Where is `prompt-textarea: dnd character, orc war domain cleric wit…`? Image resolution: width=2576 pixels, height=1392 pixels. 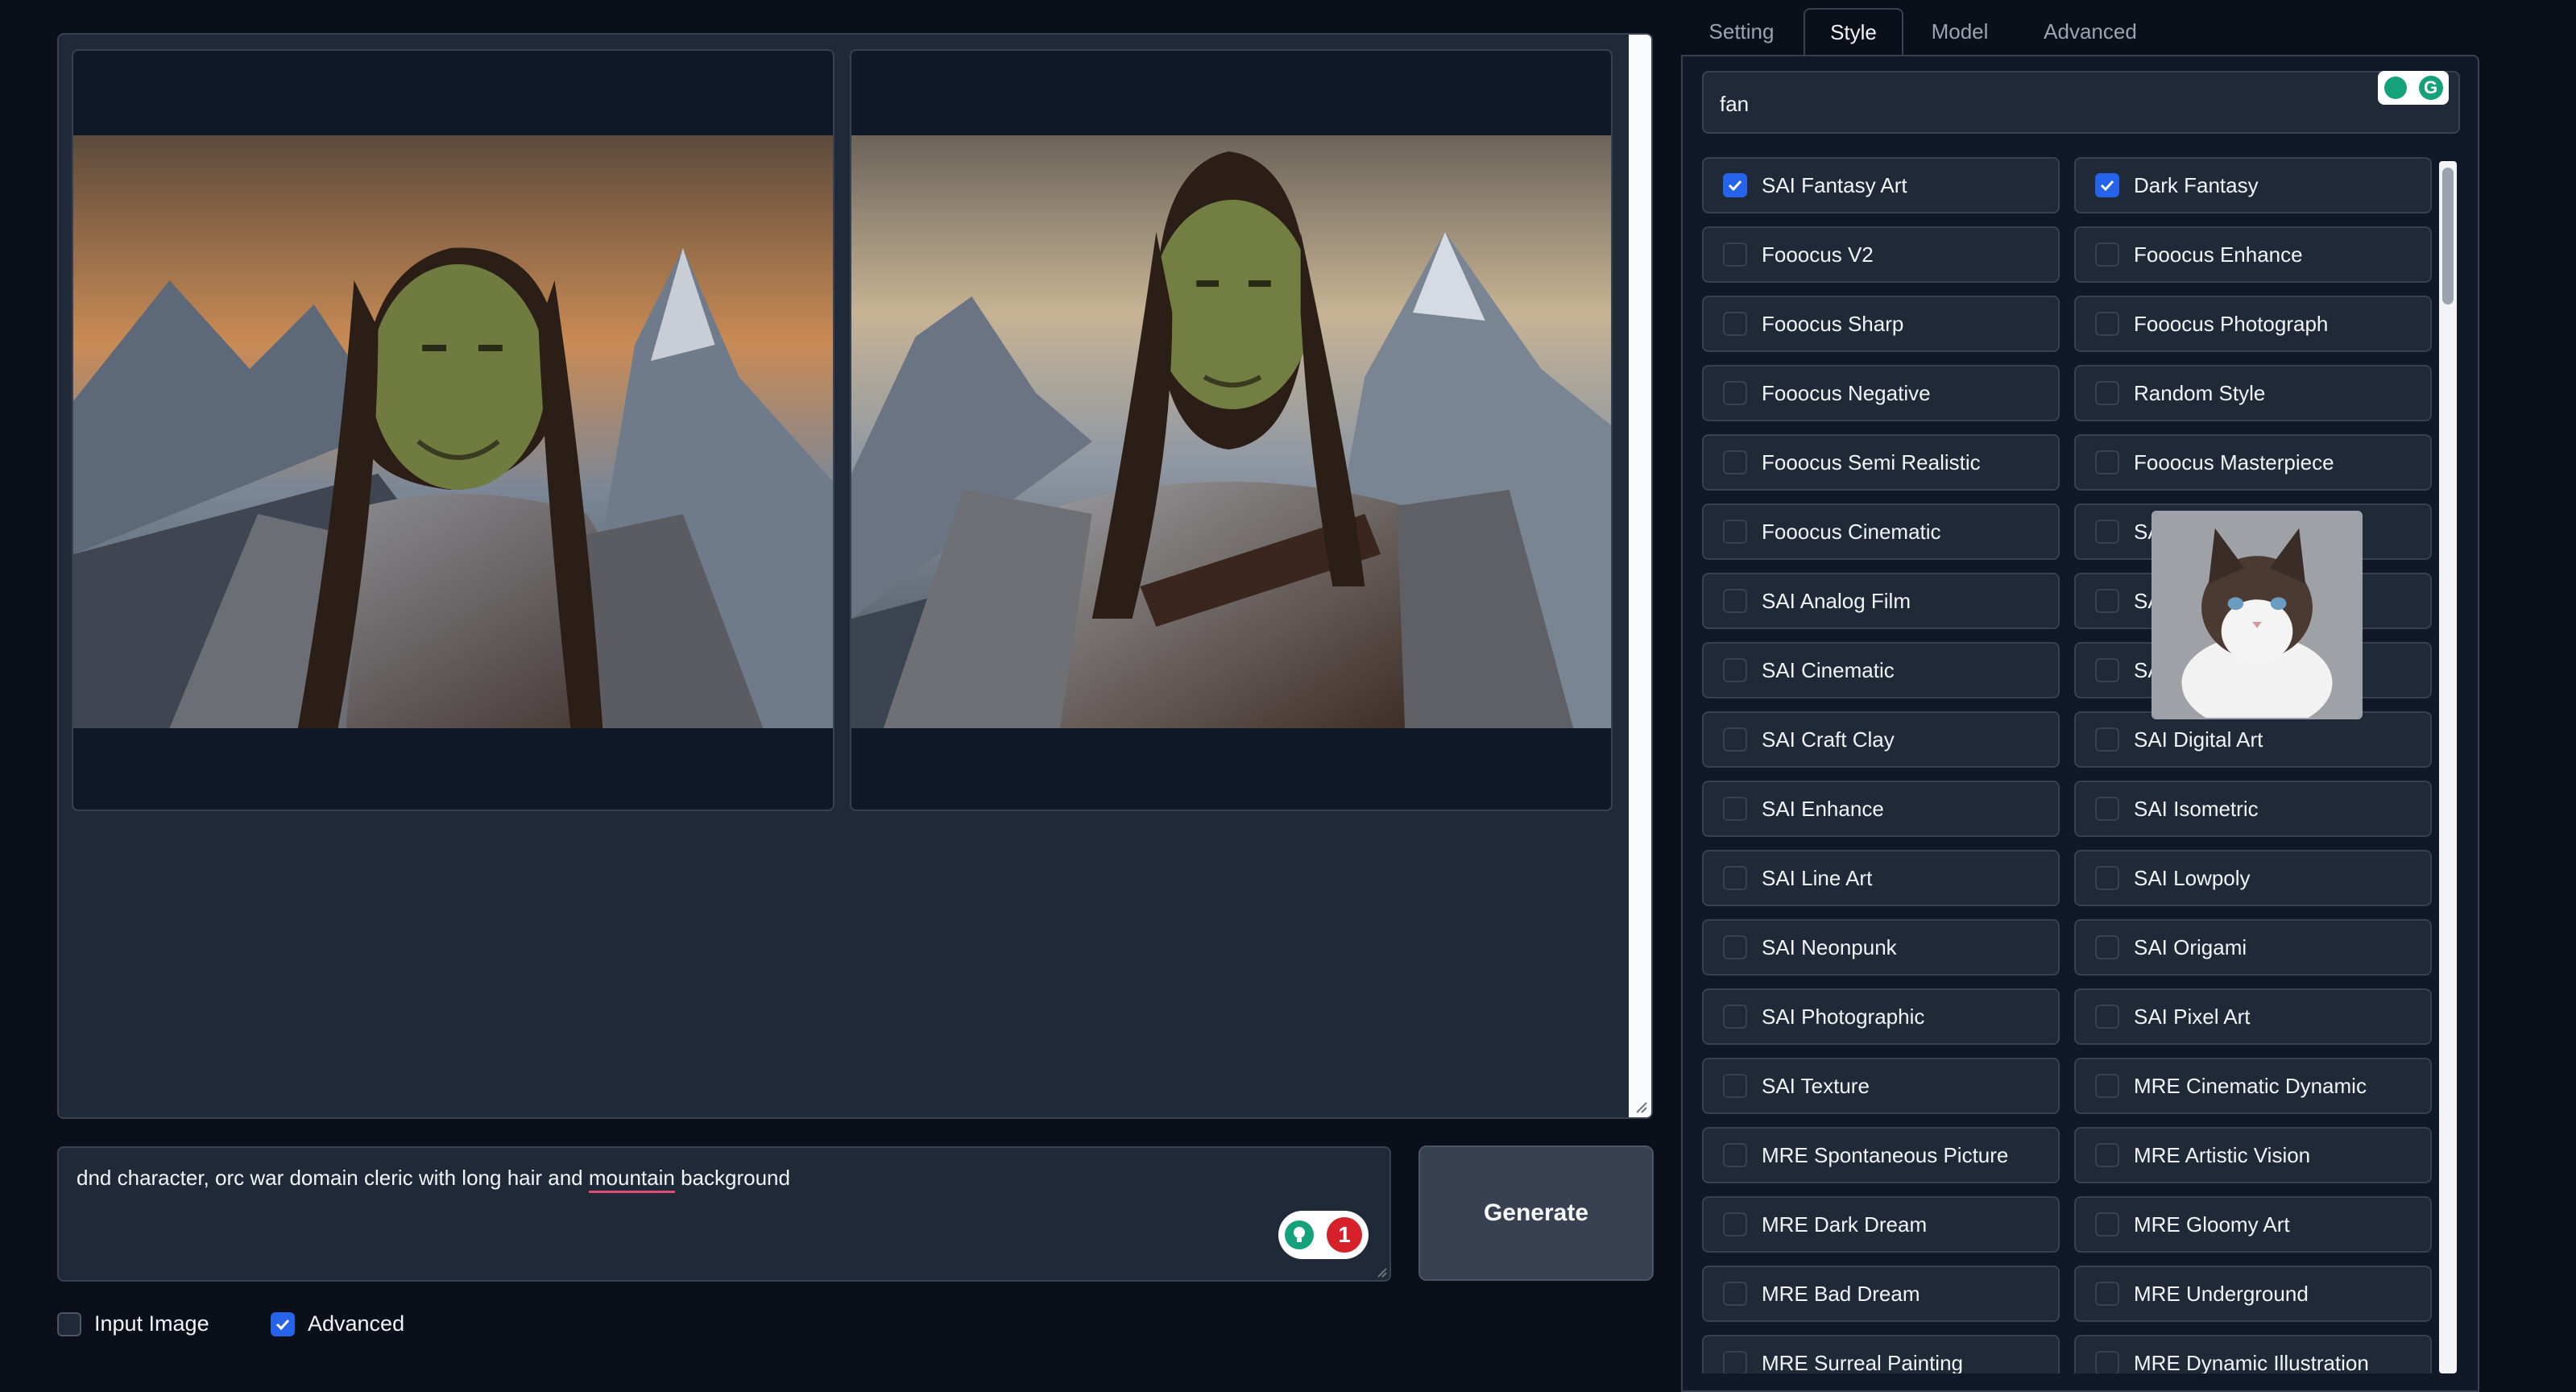 prompt-textarea: dnd character, orc war domain cleric wit… is located at coordinates (724, 1214).